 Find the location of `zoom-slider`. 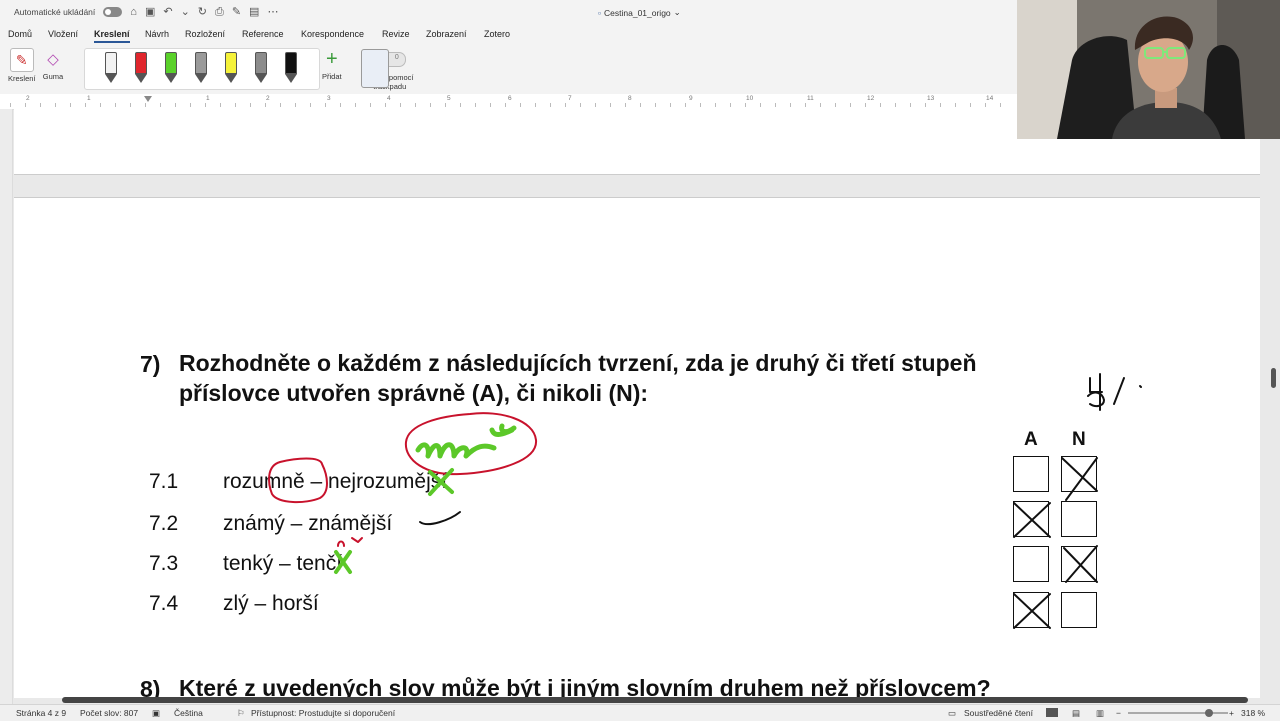

zoom-slider is located at coordinates (1178, 713).